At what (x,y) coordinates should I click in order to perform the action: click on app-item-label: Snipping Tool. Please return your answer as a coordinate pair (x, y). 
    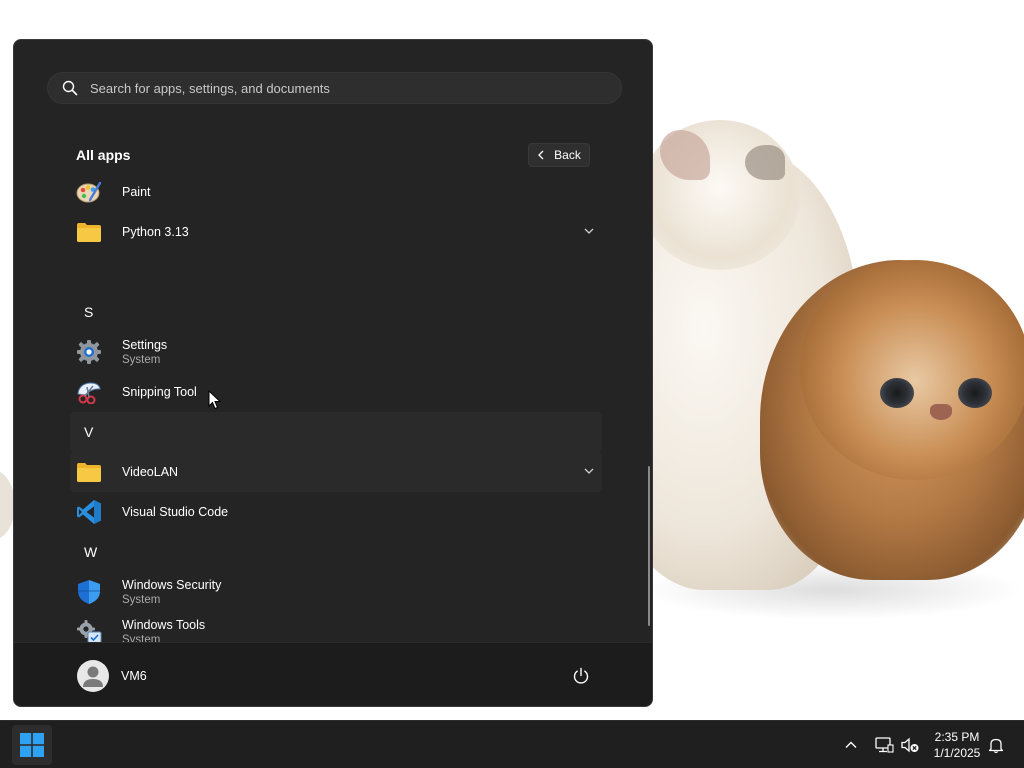
    Looking at the image, I should click on (159, 392).